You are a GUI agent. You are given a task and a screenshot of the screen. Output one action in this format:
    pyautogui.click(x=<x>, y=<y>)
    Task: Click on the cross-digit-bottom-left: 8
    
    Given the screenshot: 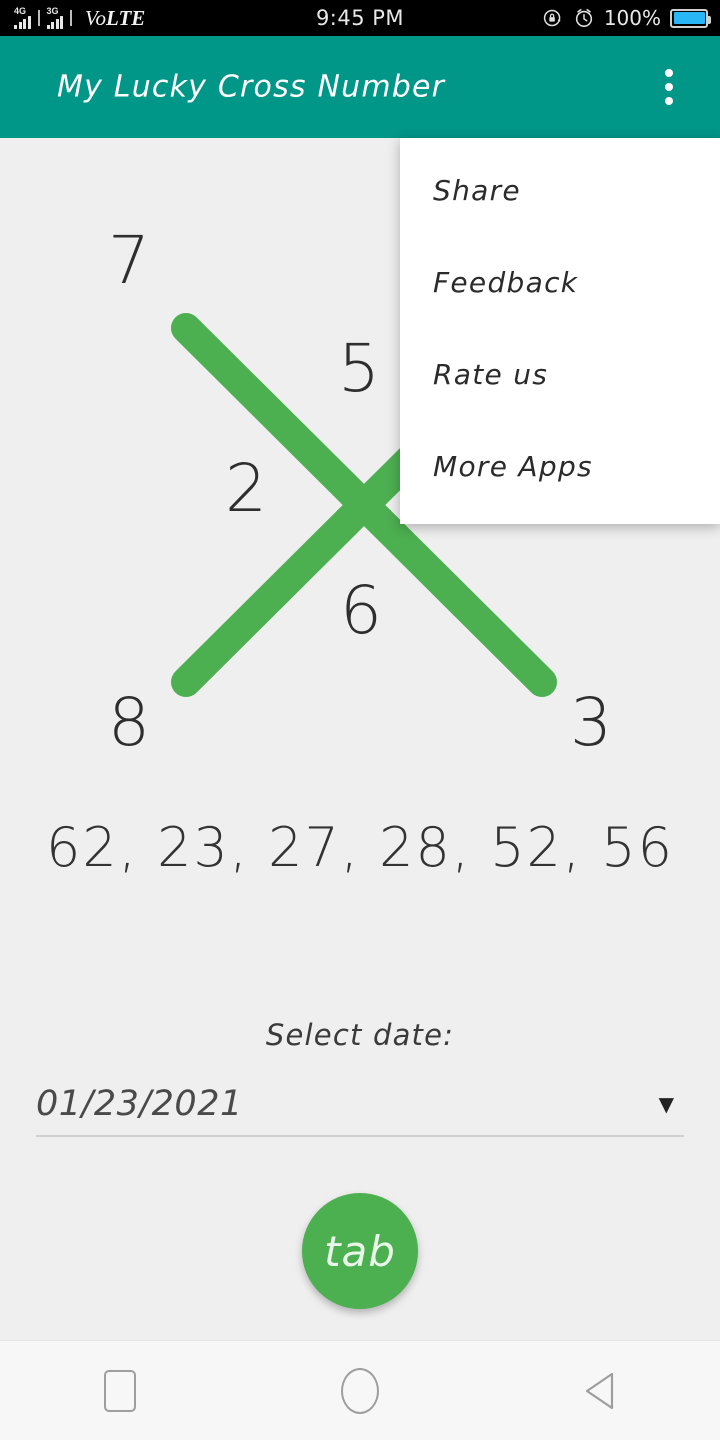 What is the action you would take?
    pyautogui.click(x=129, y=722)
    